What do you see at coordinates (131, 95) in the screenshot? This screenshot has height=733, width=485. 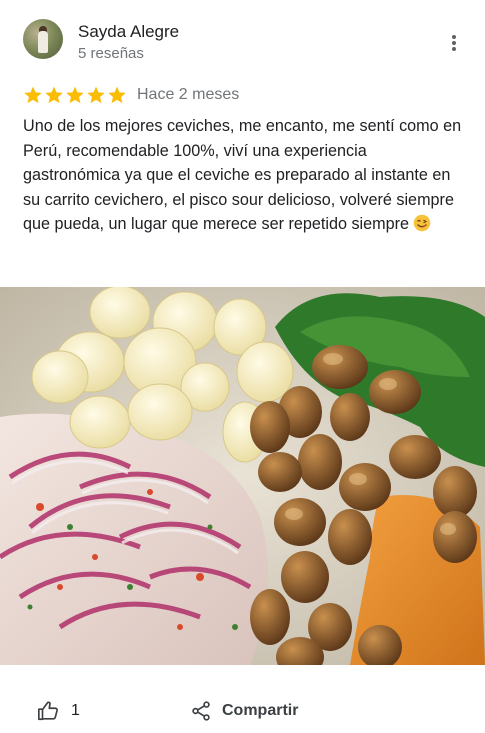 I see `rating-row: Hace 2 meses` at bounding box center [131, 95].